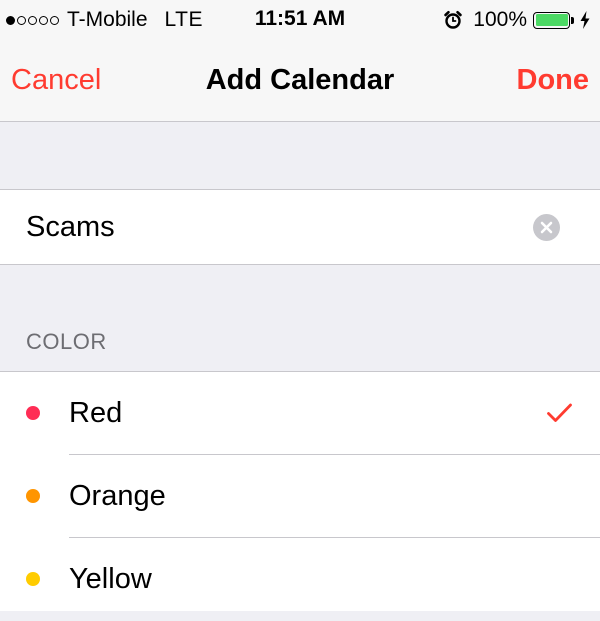  Describe the element at coordinates (559, 415) in the screenshot. I see `checkmark-icon` at that location.